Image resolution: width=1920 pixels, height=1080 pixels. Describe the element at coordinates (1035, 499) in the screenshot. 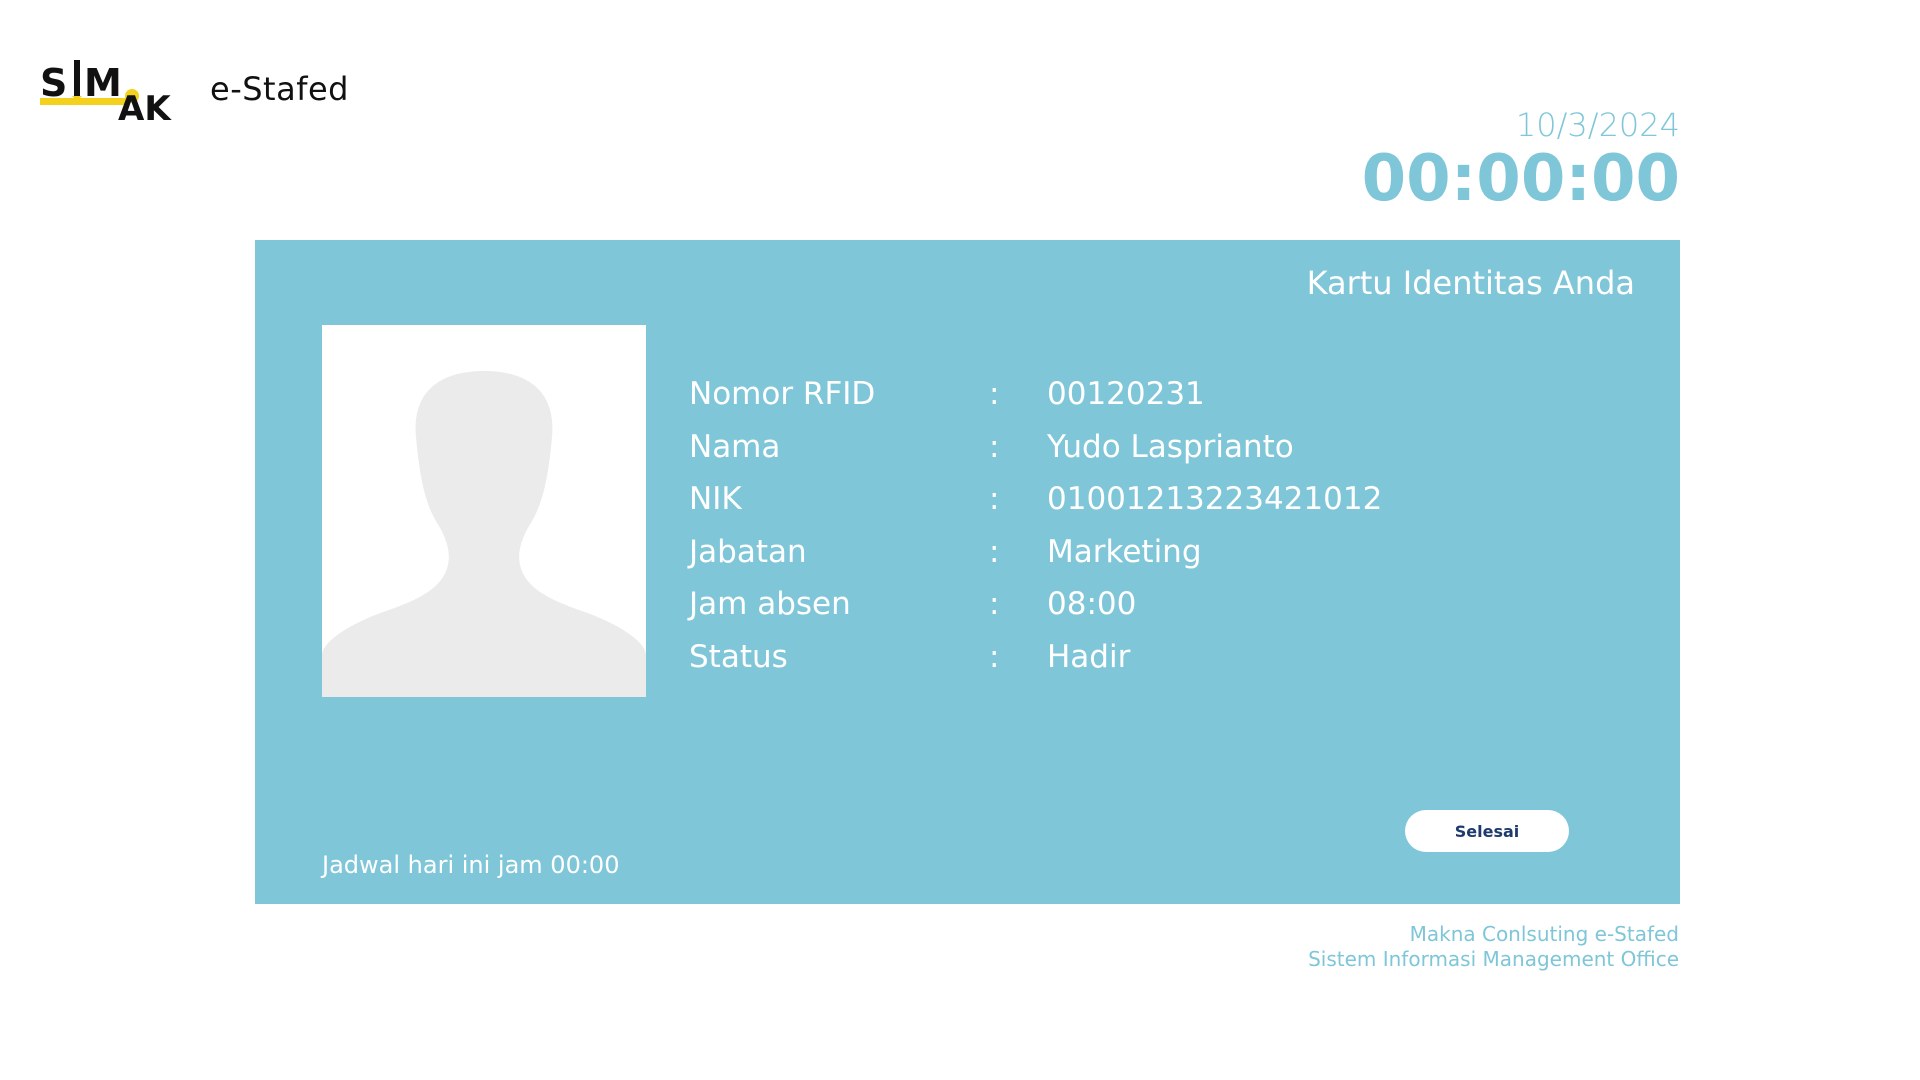

I see `field-nik: NIK : 01001213223421012` at that location.